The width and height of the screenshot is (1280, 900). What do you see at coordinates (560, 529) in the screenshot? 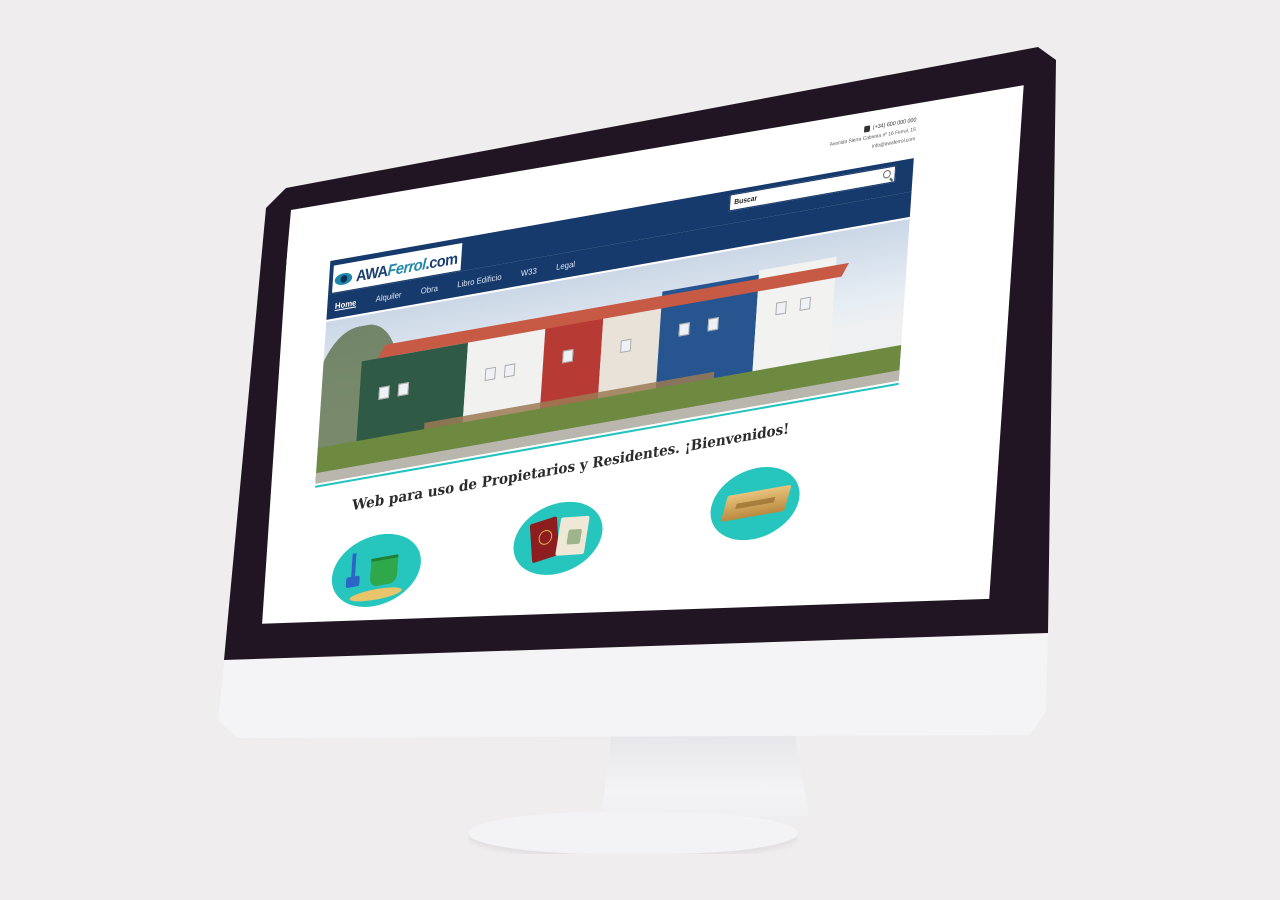
I see `passport-icon` at bounding box center [560, 529].